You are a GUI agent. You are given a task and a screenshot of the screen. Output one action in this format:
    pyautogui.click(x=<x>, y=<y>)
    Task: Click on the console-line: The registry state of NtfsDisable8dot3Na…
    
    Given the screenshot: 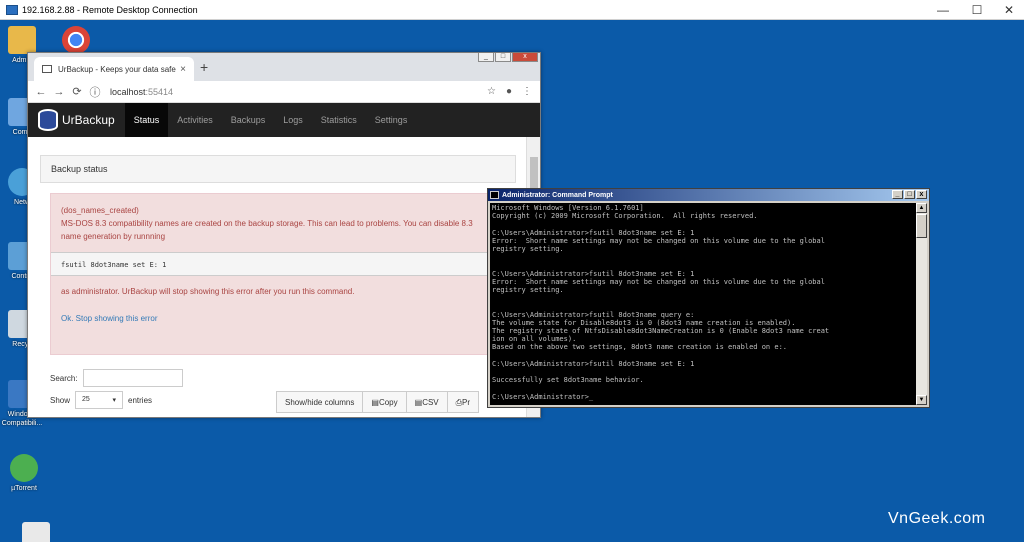 What is the action you would take?
    pyautogui.click(x=661, y=331)
    